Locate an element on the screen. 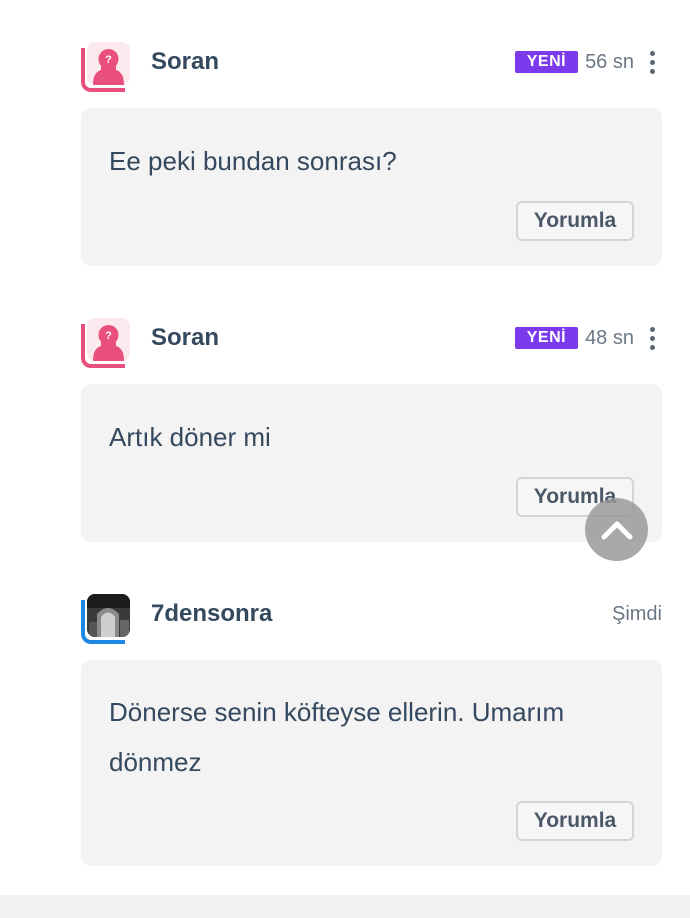 Image resolution: width=690 pixels, height=918 pixels. username: 7densonra is located at coordinates (211, 614).